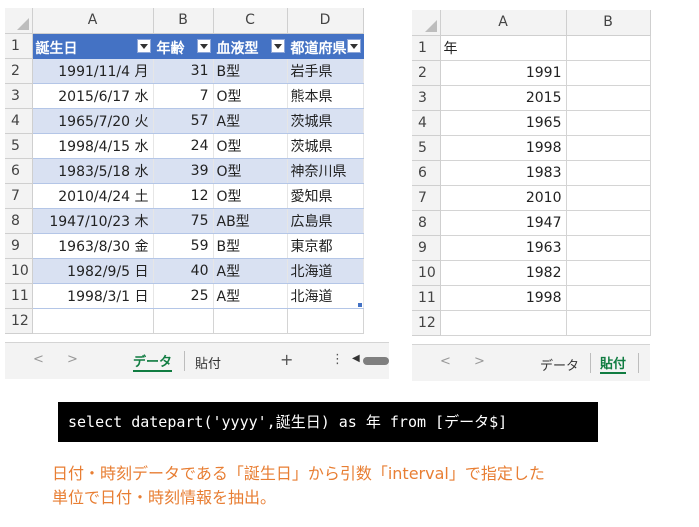  What do you see at coordinates (250, 221) in the screenshot?
I see `cell: AB型` at bounding box center [250, 221].